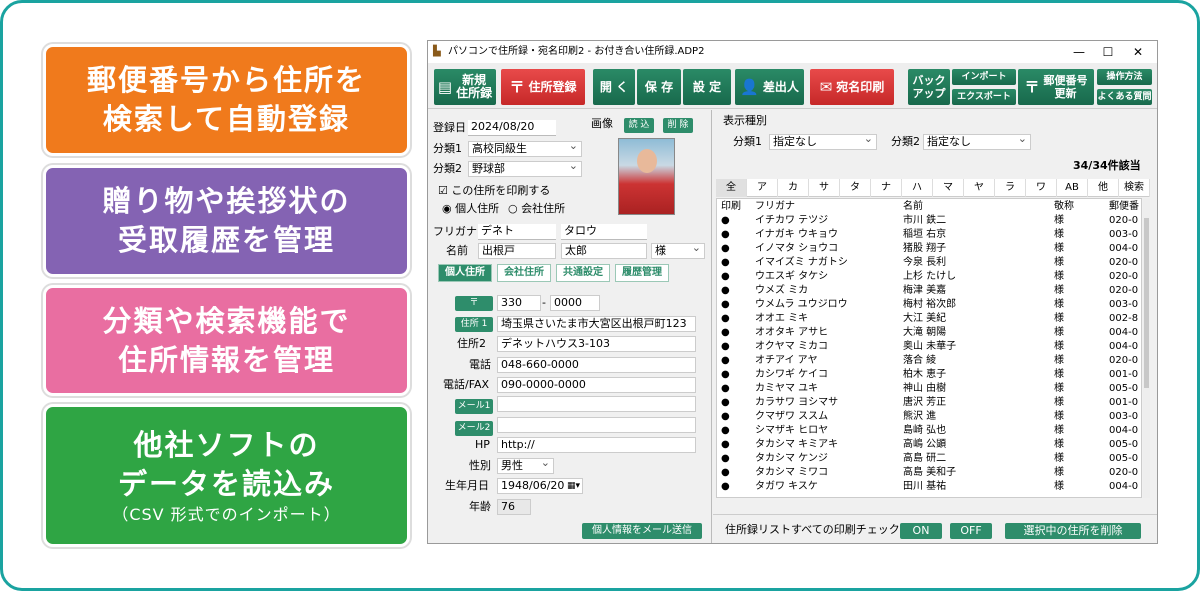 The image size is (1200, 591). What do you see at coordinates (465, 273) in the screenshot?
I see `tab-personal-address: 個人住所` at bounding box center [465, 273].